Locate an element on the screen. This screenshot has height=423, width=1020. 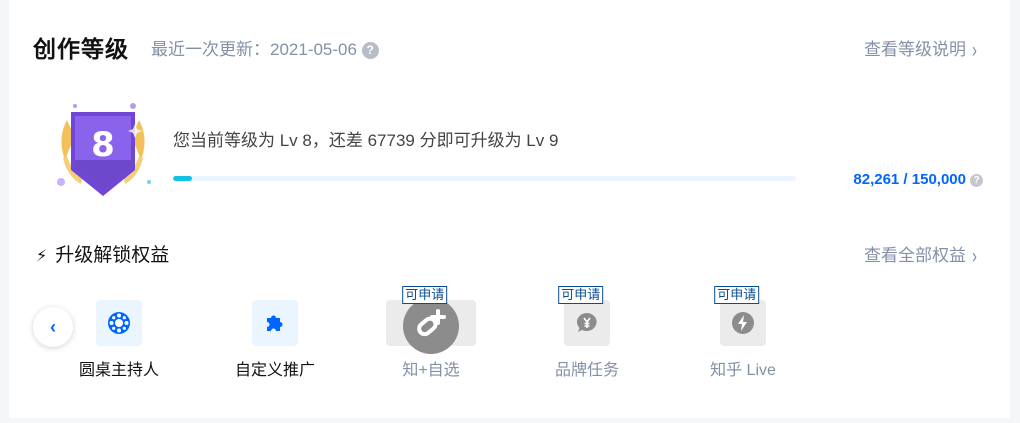
right-item-roundtable: 圆桌主持人 is located at coordinates (119, 340).